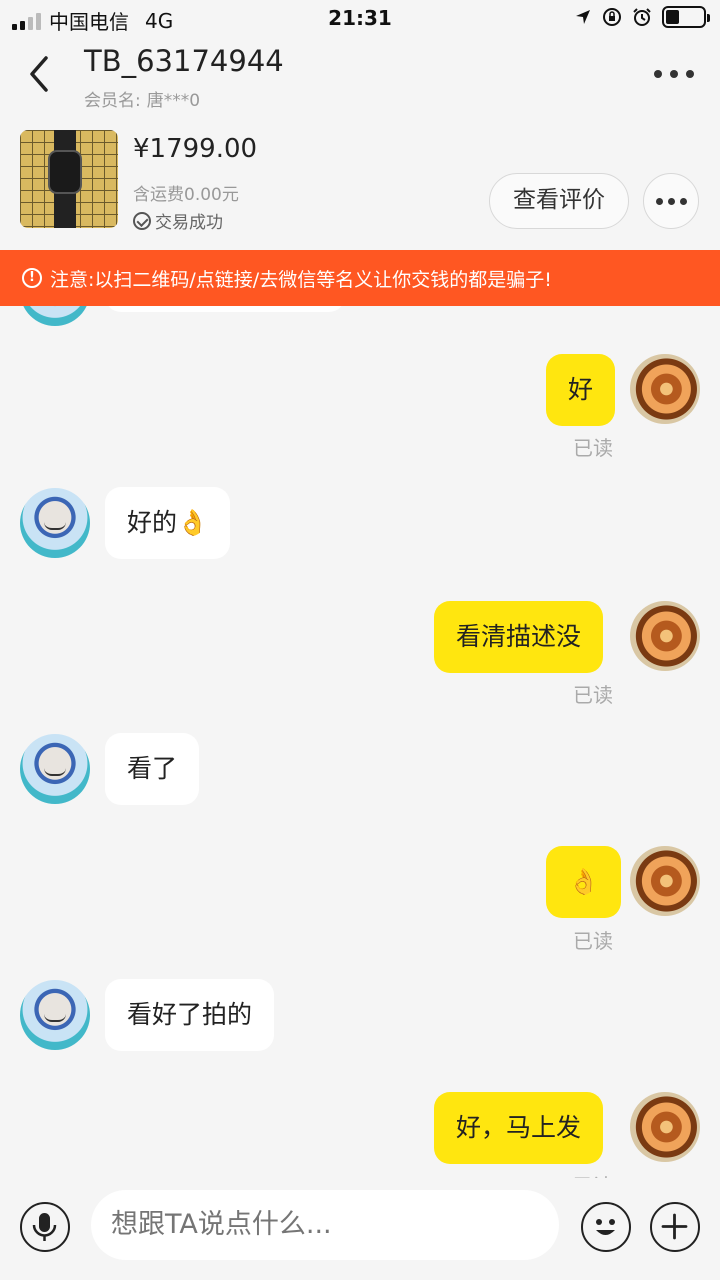 The image size is (720, 1280). I want to click on message-input, so click(325, 1225).